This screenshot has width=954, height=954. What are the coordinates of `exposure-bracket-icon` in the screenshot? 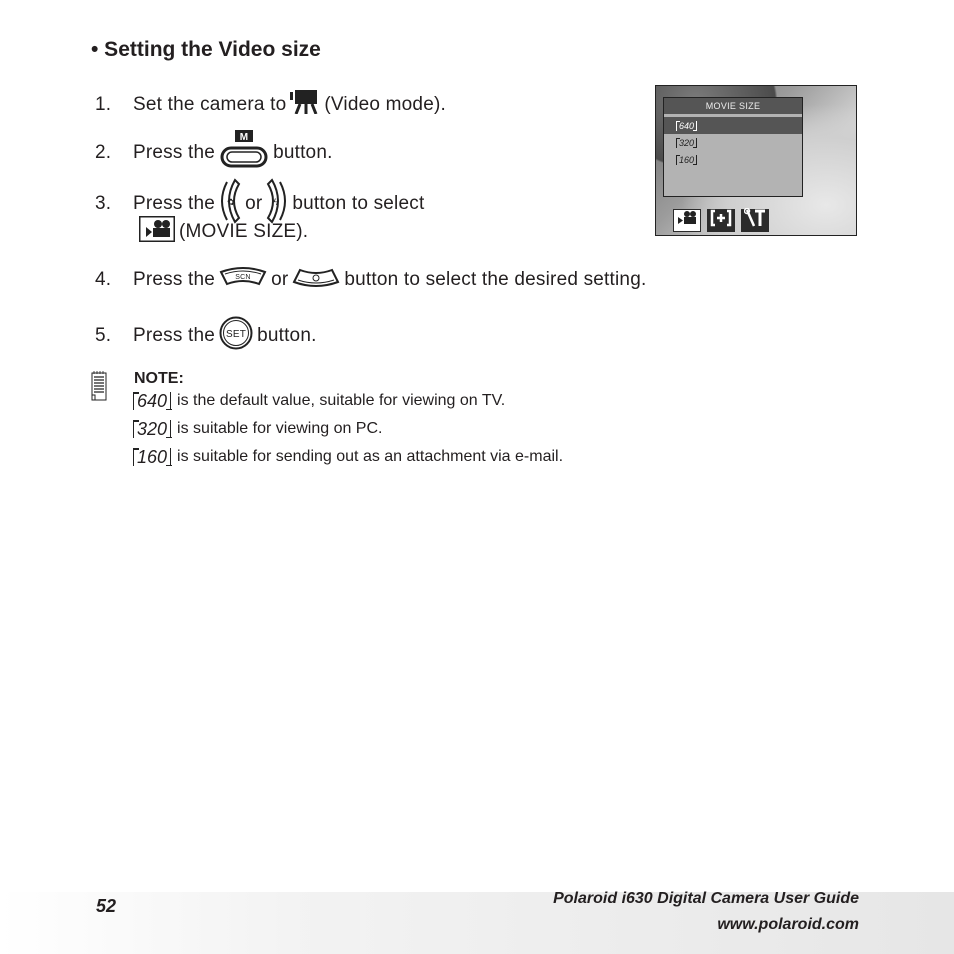 It's located at (721, 220).